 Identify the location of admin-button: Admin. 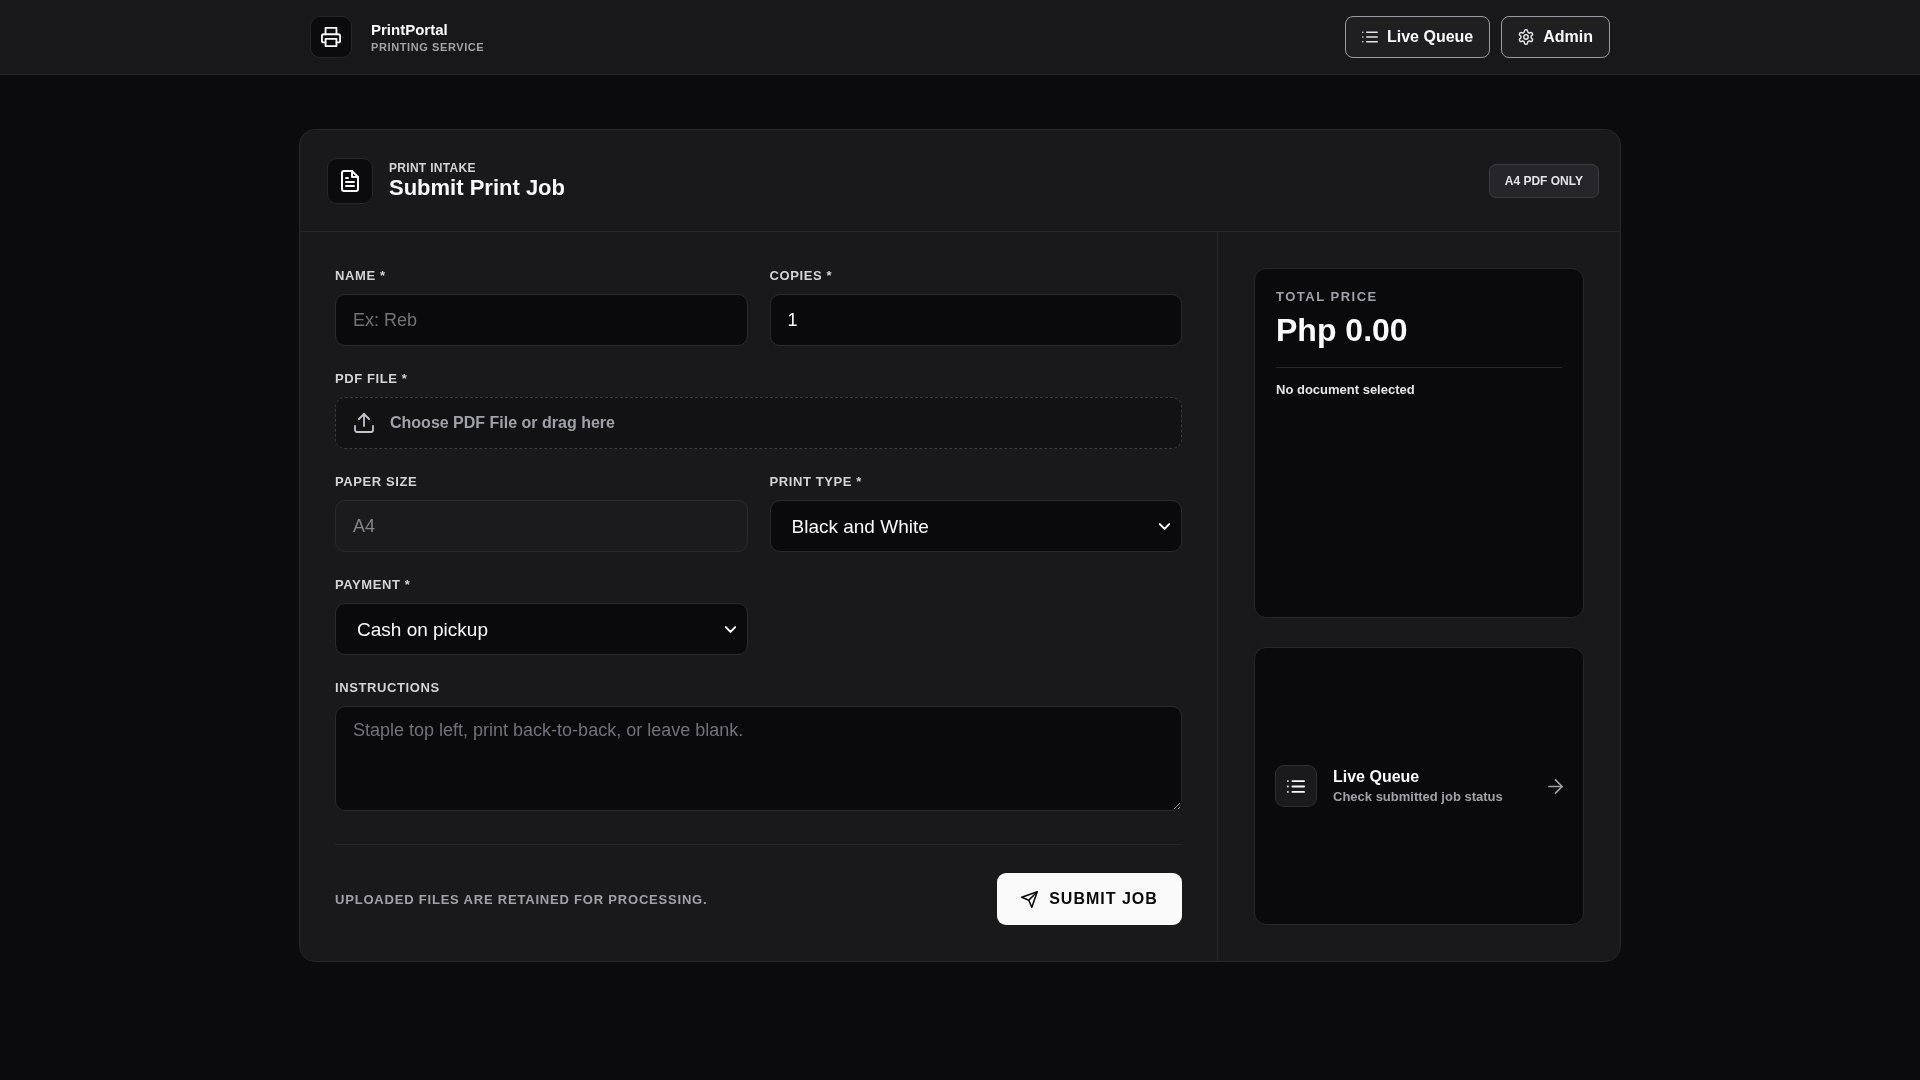
(1555, 37).